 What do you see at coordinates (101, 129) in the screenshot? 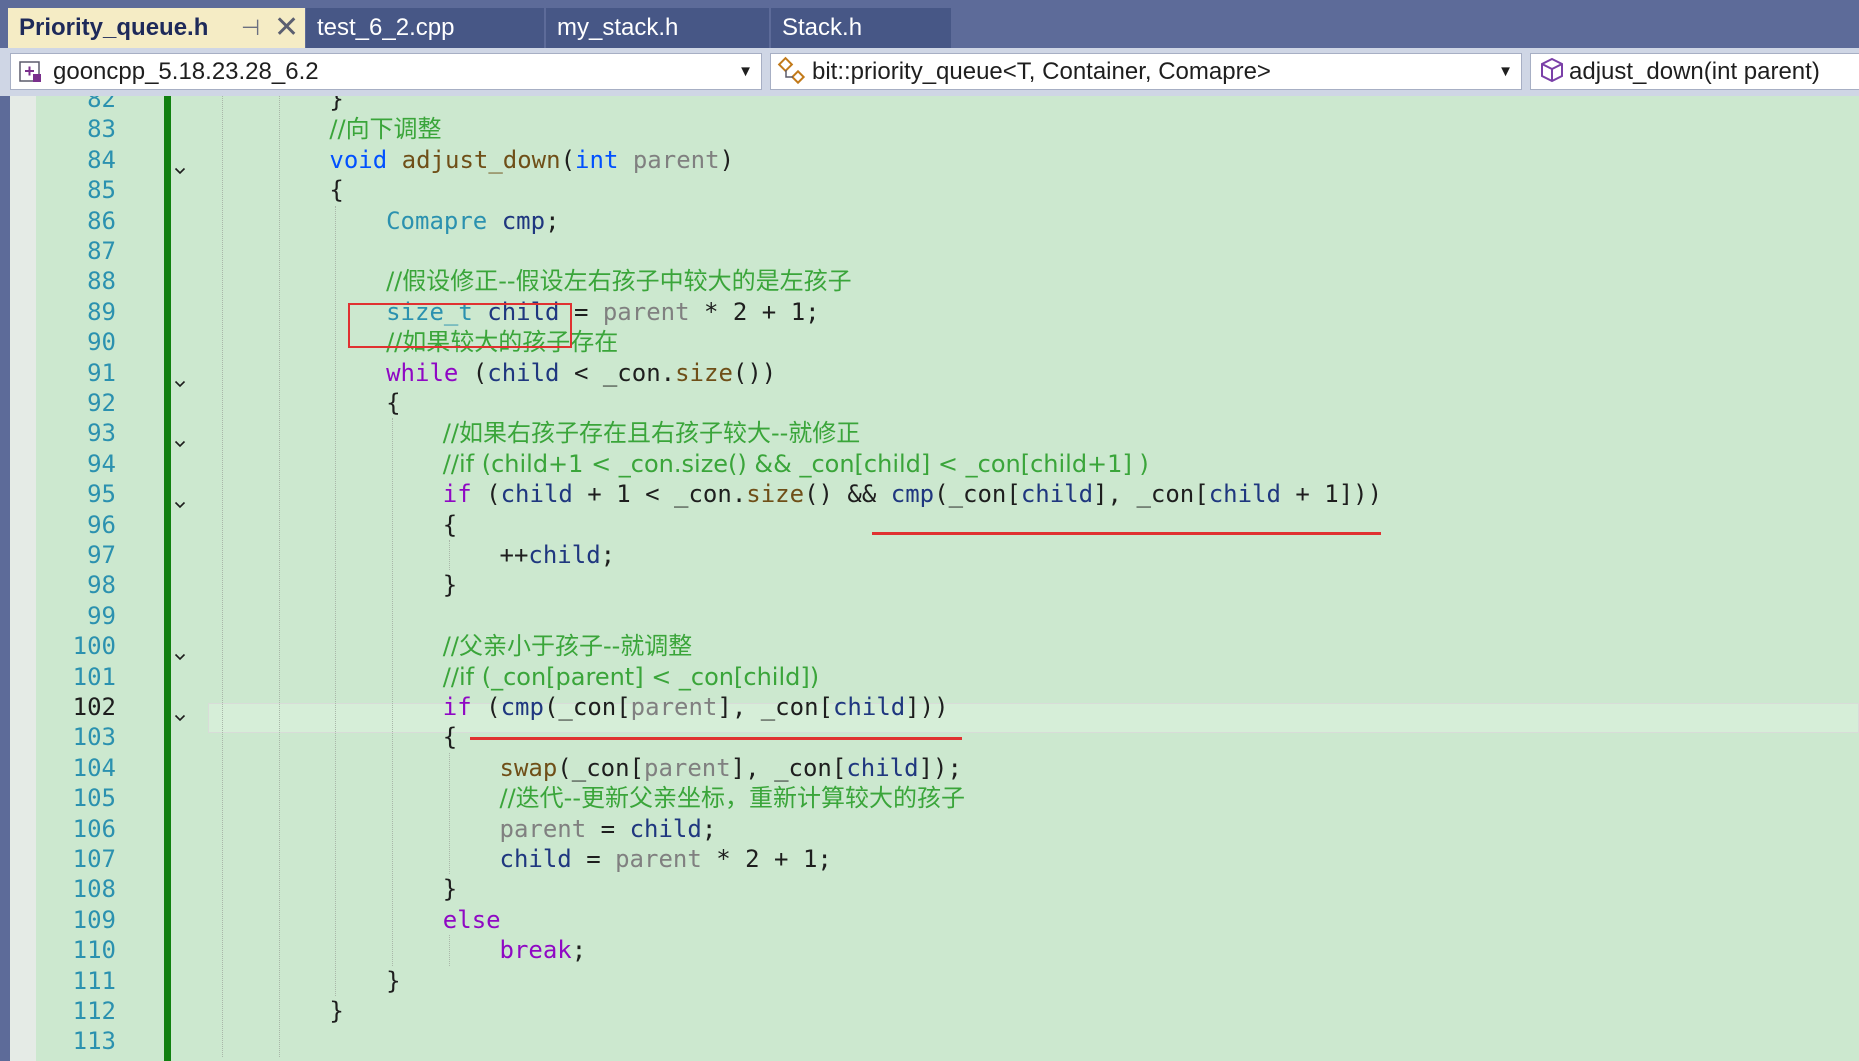
I see `line-number: 83` at bounding box center [101, 129].